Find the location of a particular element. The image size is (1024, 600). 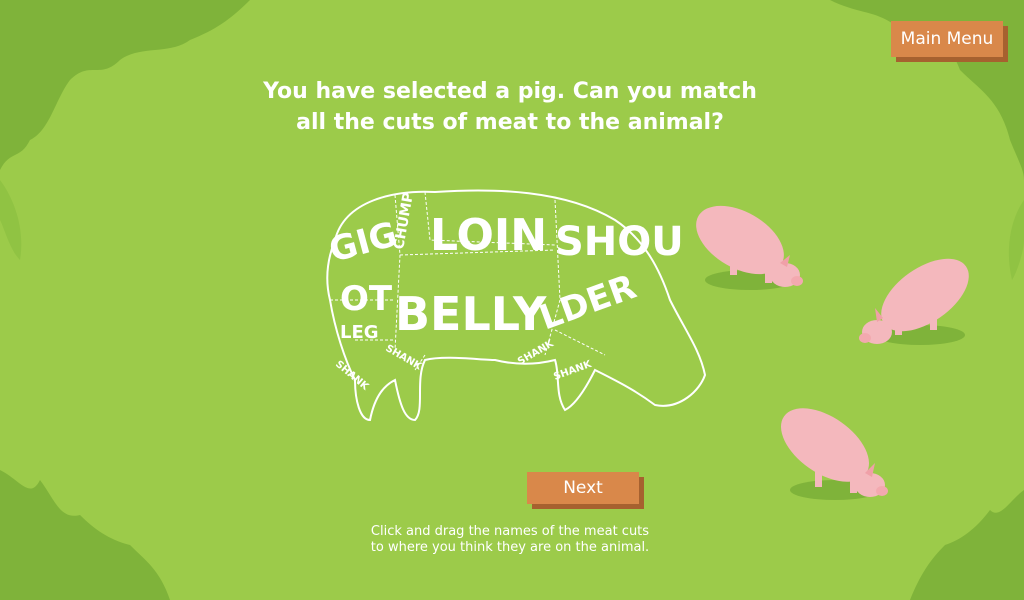

title-line-1: You have selected a pig. Can you match is located at coordinates (510, 91).